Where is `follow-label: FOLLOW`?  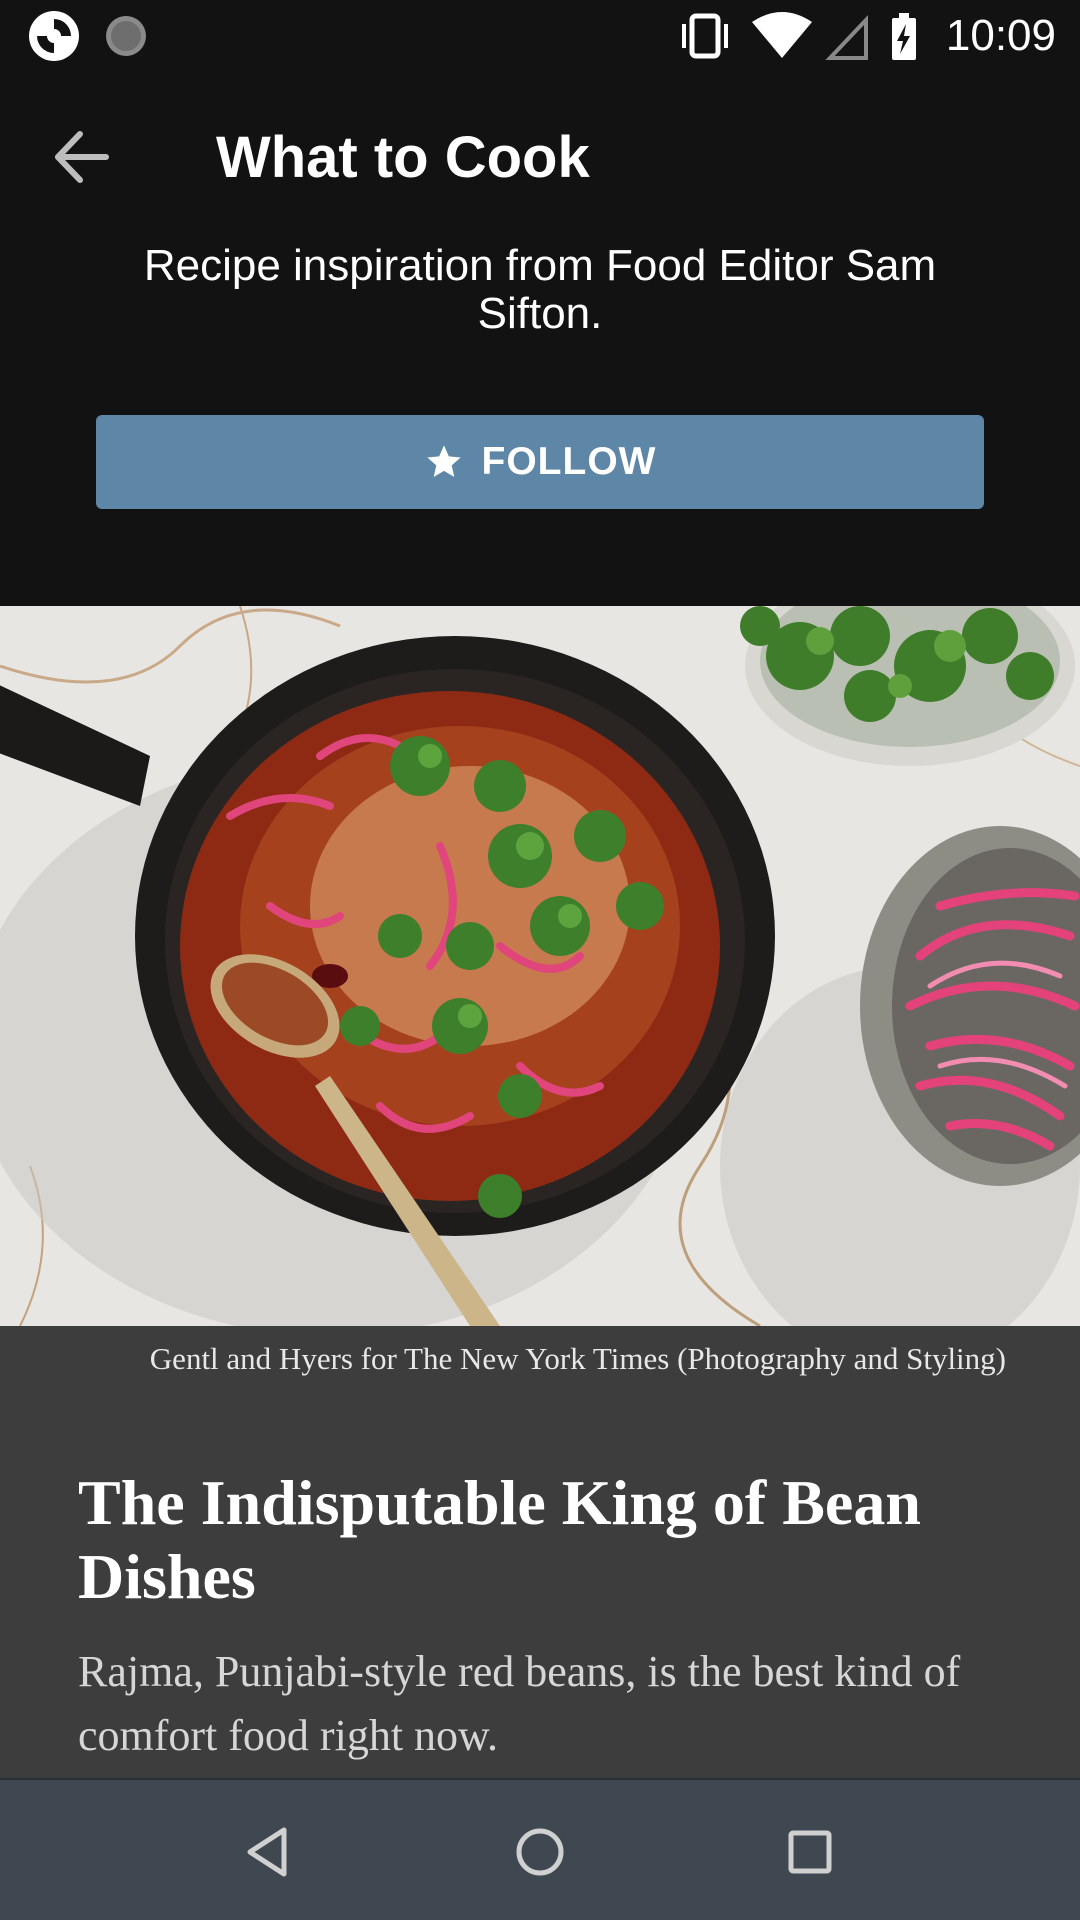 follow-label: FOLLOW is located at coordinates (569, 461).